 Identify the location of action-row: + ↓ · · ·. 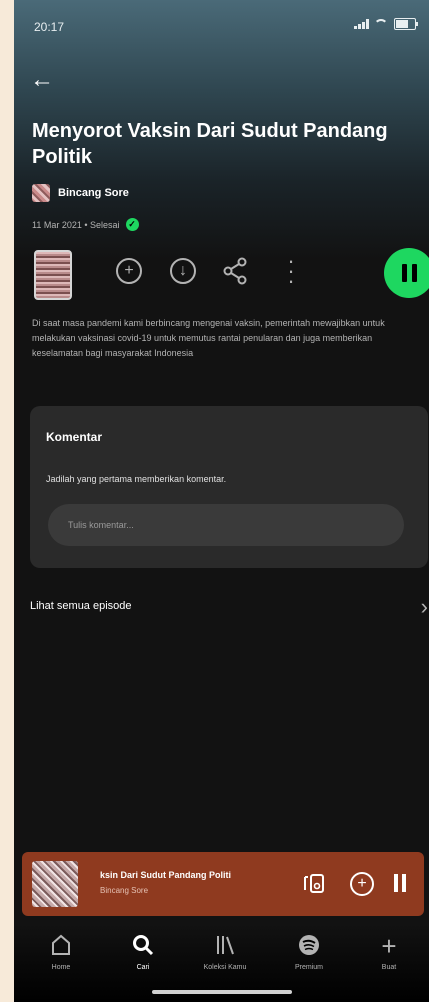
(230, 274).